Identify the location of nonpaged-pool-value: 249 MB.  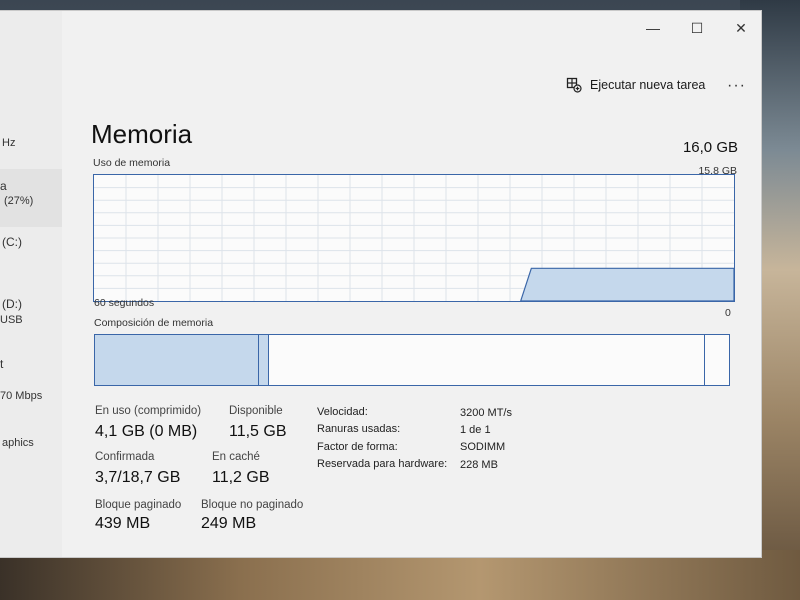
(229, 523).